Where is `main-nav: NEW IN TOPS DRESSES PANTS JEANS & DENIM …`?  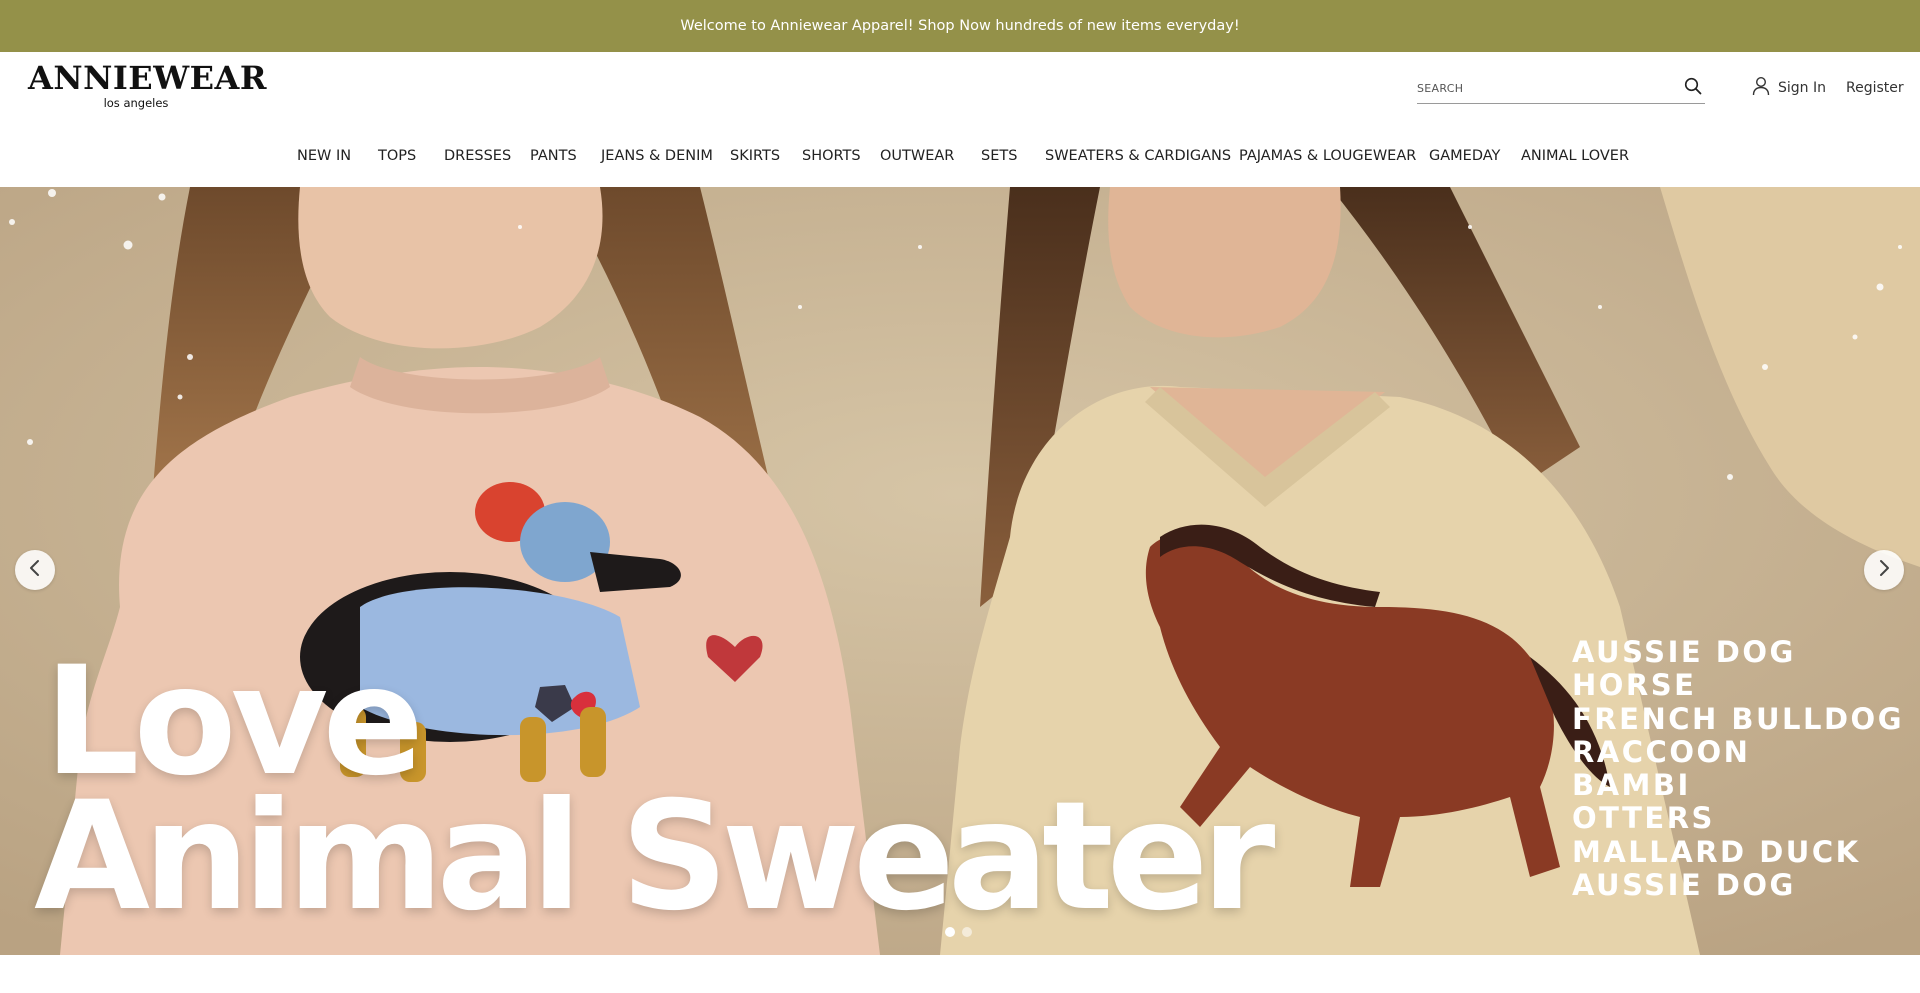 main-nav: NEW IN TOPS DRESSES PANTS JEANS & DENIM … is located at coordinates (960, 156).